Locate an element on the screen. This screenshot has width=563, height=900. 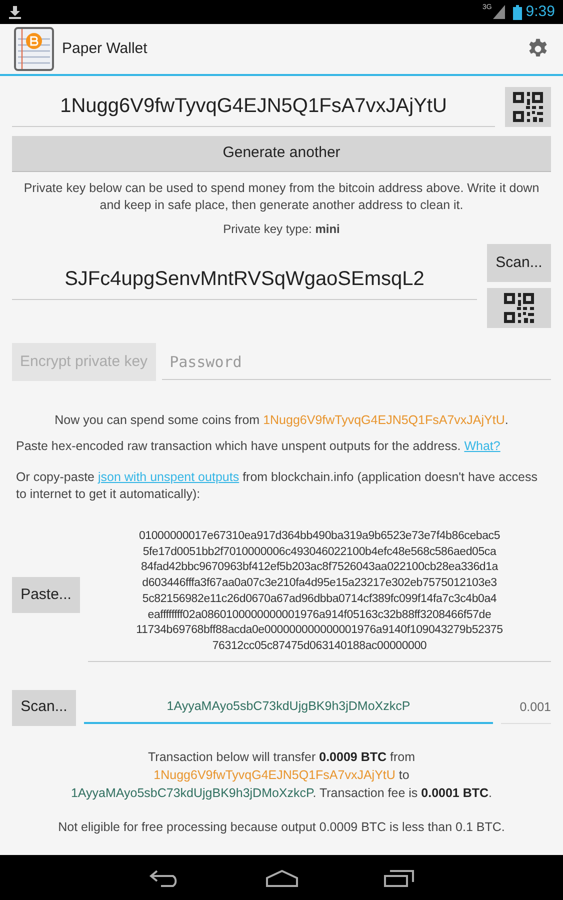
signal-icon is located at coordinates (498, 12).